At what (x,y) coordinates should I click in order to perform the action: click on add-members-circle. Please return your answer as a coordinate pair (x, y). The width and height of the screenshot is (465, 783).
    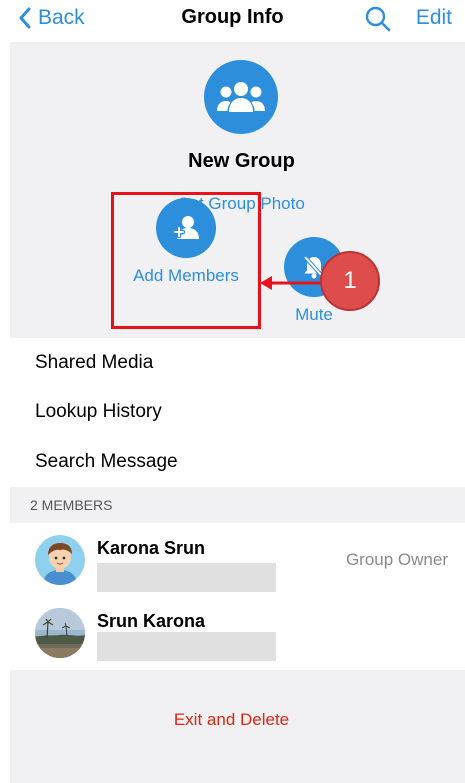
    Looking at the image, I should click on (186, 228).